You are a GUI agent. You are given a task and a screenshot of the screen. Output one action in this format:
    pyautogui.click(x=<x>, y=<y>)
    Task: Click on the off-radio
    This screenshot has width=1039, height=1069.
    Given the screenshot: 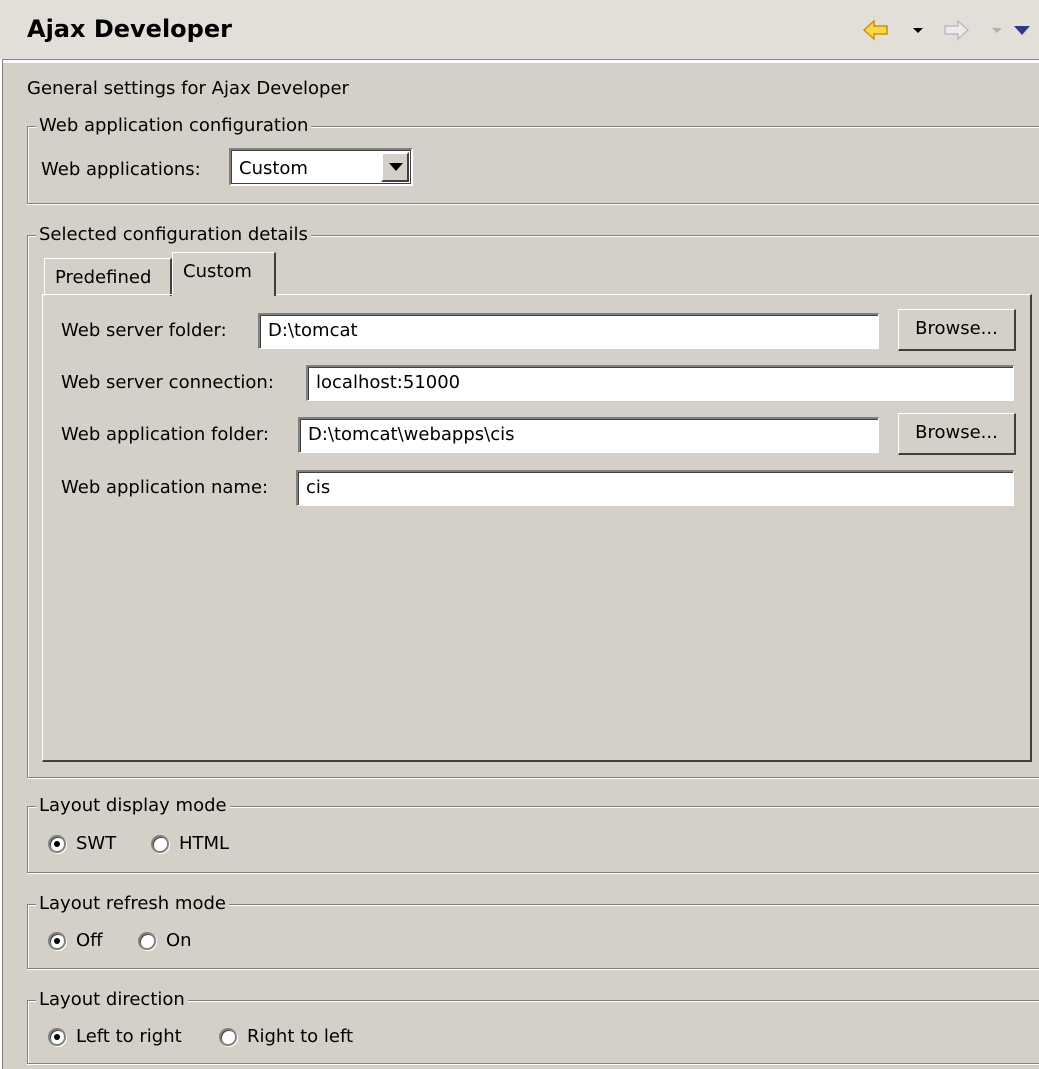 What is the action you would take?
    pyautogui.click(x=57, y=941)
    